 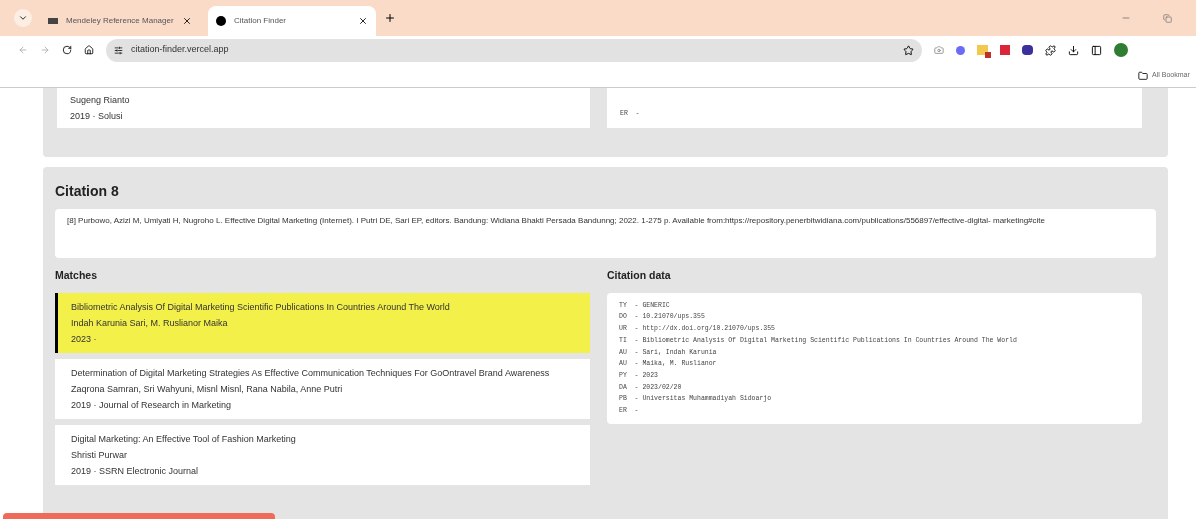 I want to click on star-icon, so click(x=908, y=50).